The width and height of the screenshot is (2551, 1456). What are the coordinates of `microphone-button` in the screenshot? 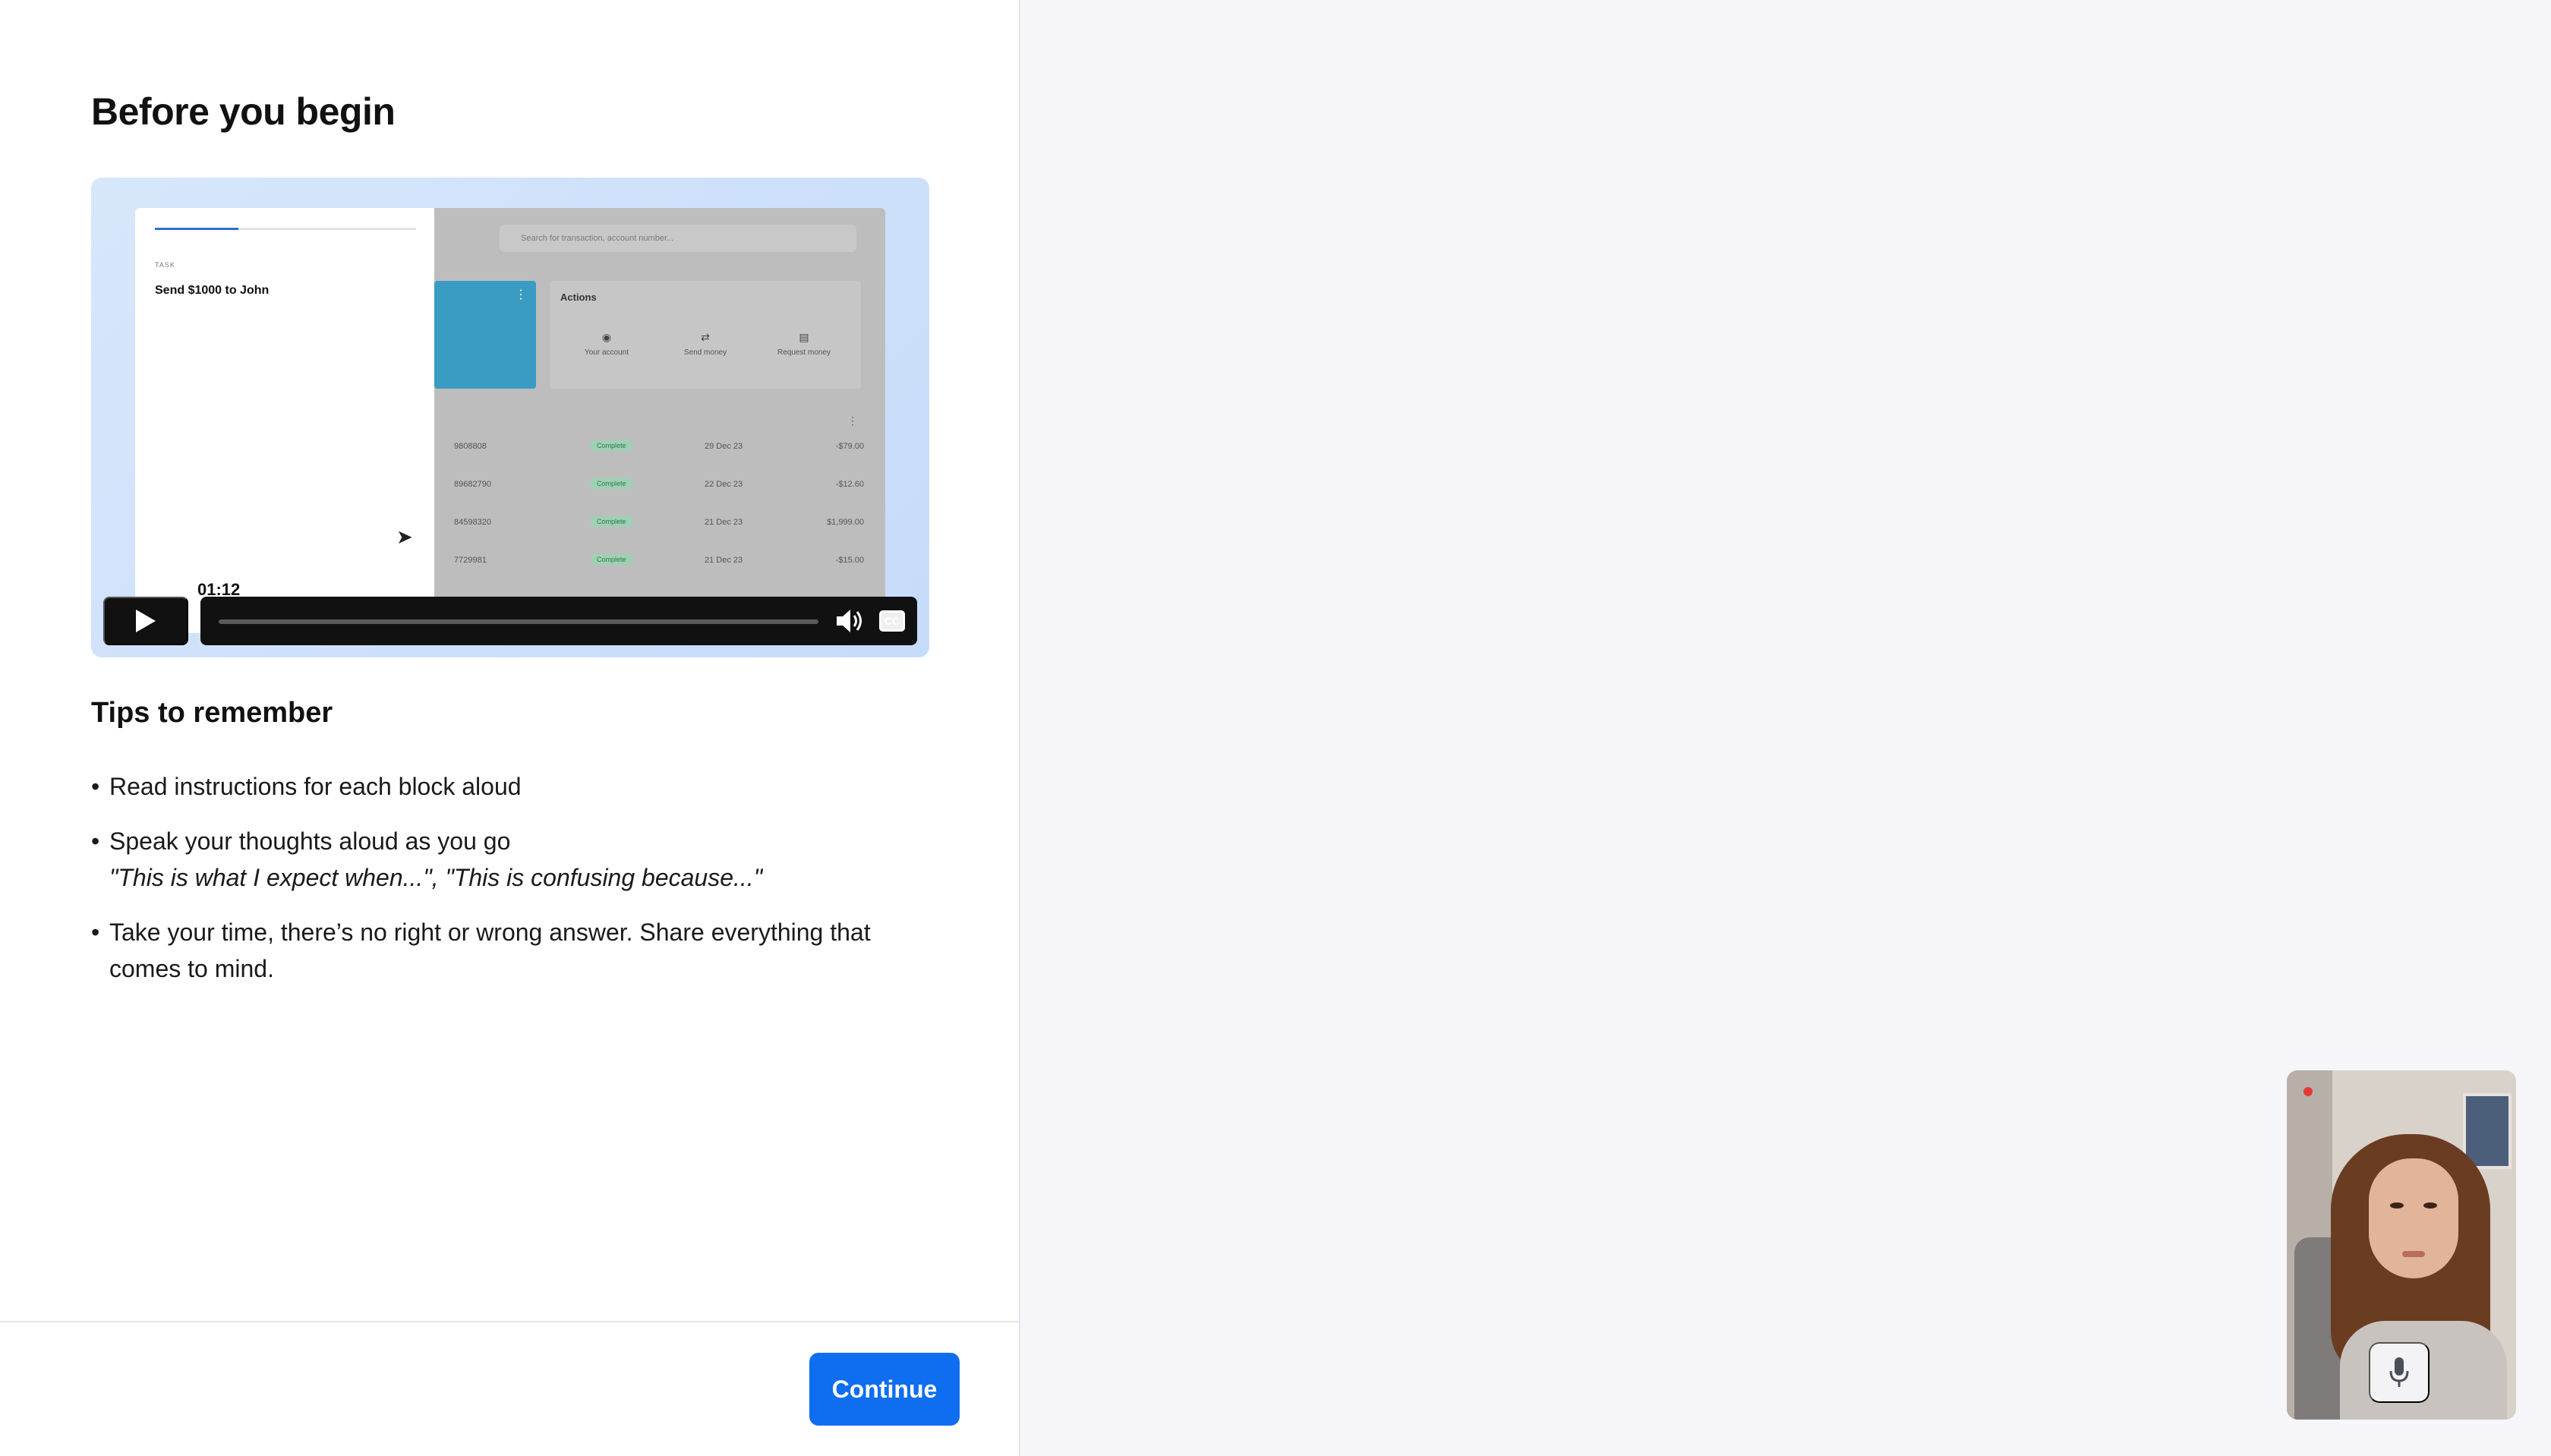 It's located at (2399, 1372).